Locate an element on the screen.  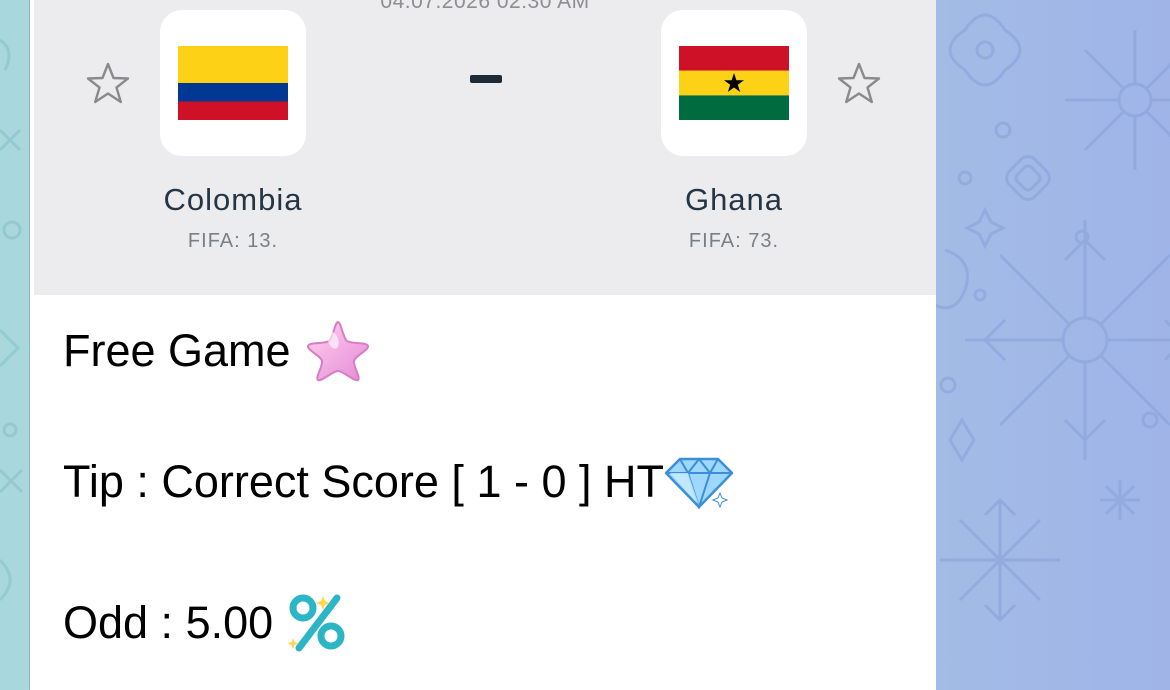
message-line-tip: Tip : Correct Score [ 1 - 0 ] HT is located at coordinates (398, 482).